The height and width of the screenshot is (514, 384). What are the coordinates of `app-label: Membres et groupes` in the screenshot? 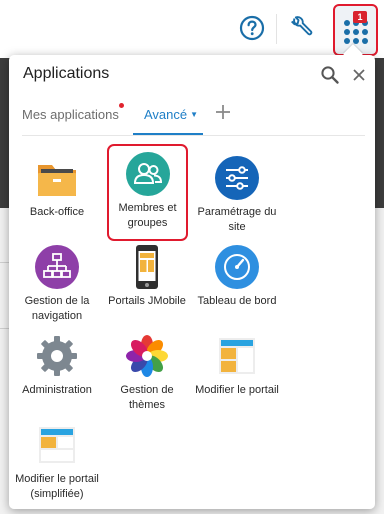 It's located at (147, 215).